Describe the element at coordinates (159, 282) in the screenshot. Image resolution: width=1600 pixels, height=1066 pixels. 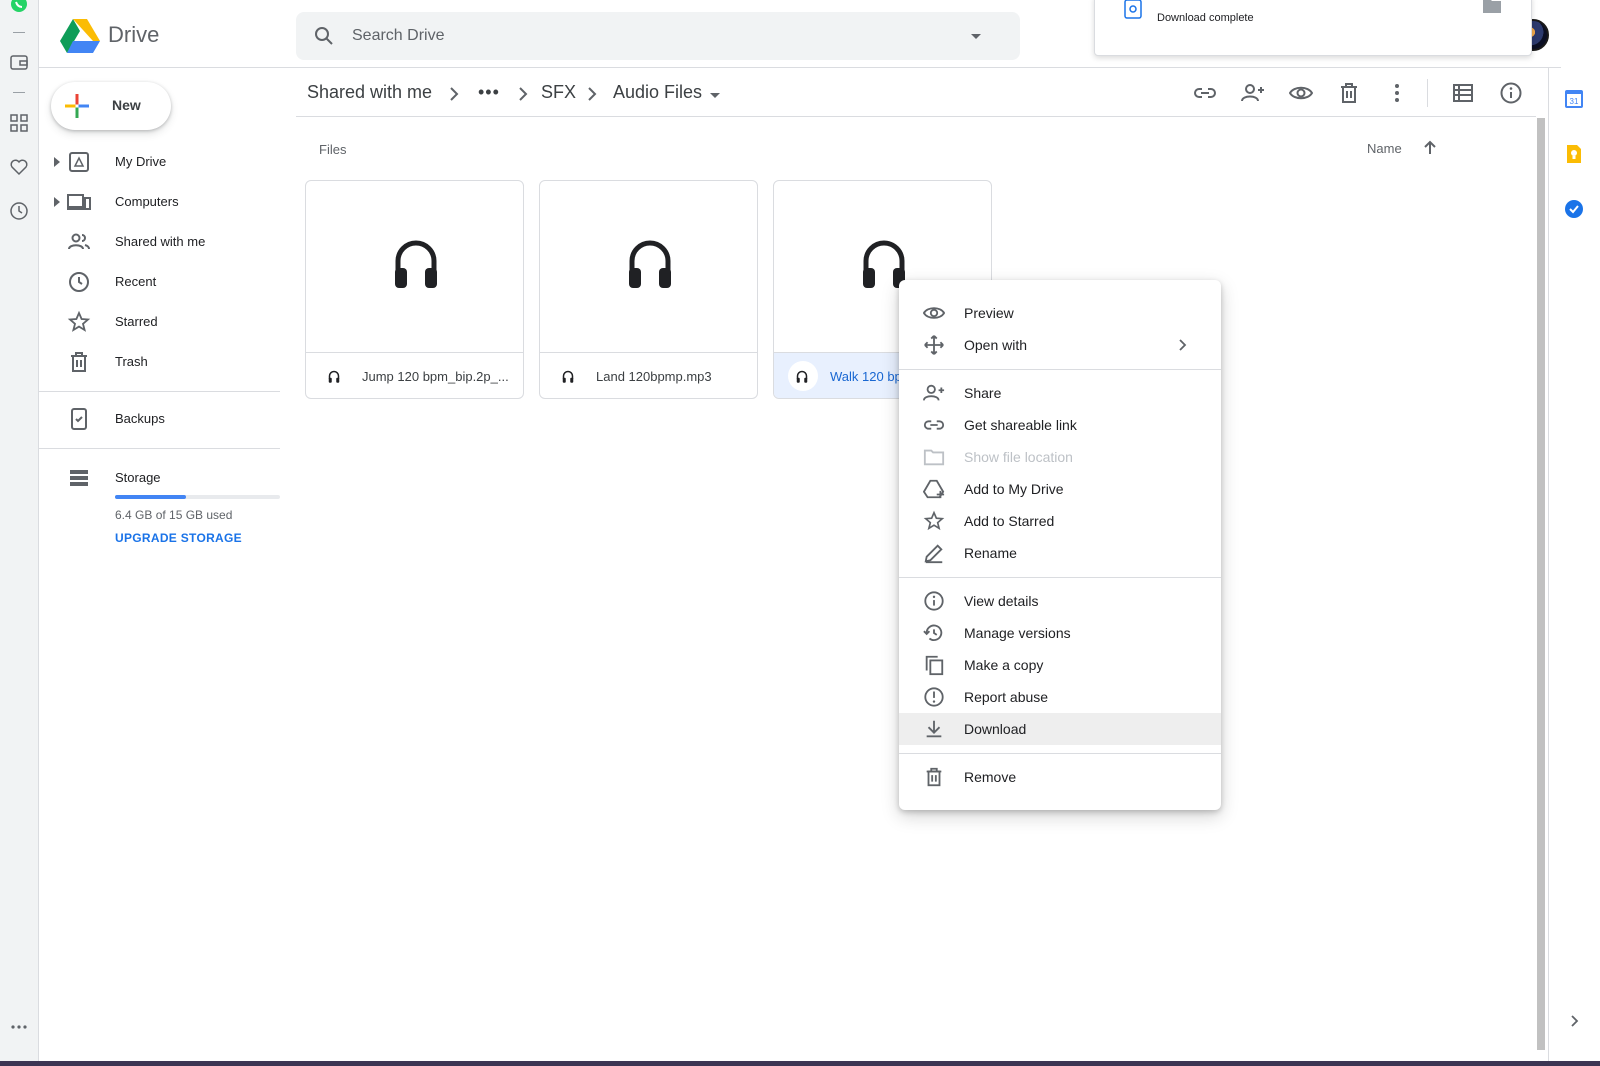
I see `sidebar-item-recent: Recent` at that location.